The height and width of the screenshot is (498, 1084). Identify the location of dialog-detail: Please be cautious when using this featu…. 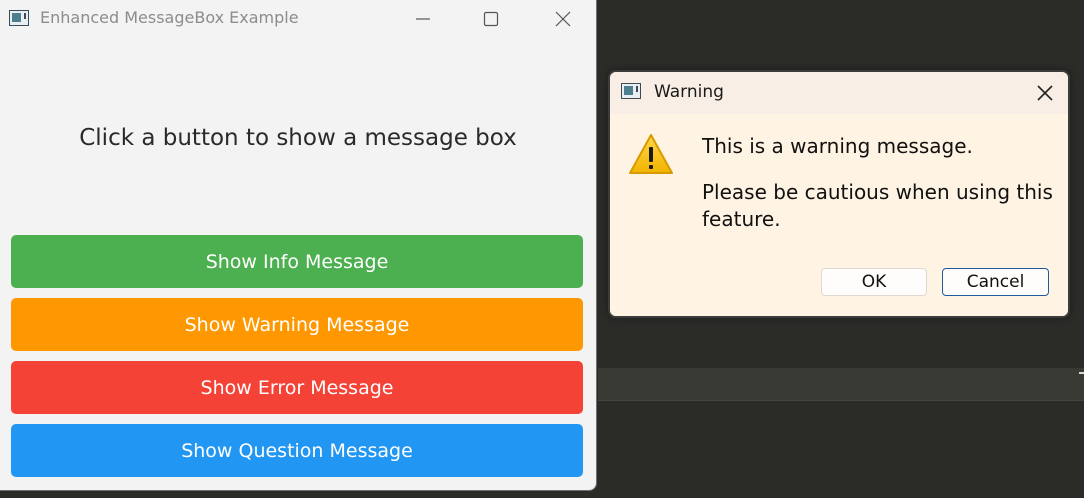
(877, 205).